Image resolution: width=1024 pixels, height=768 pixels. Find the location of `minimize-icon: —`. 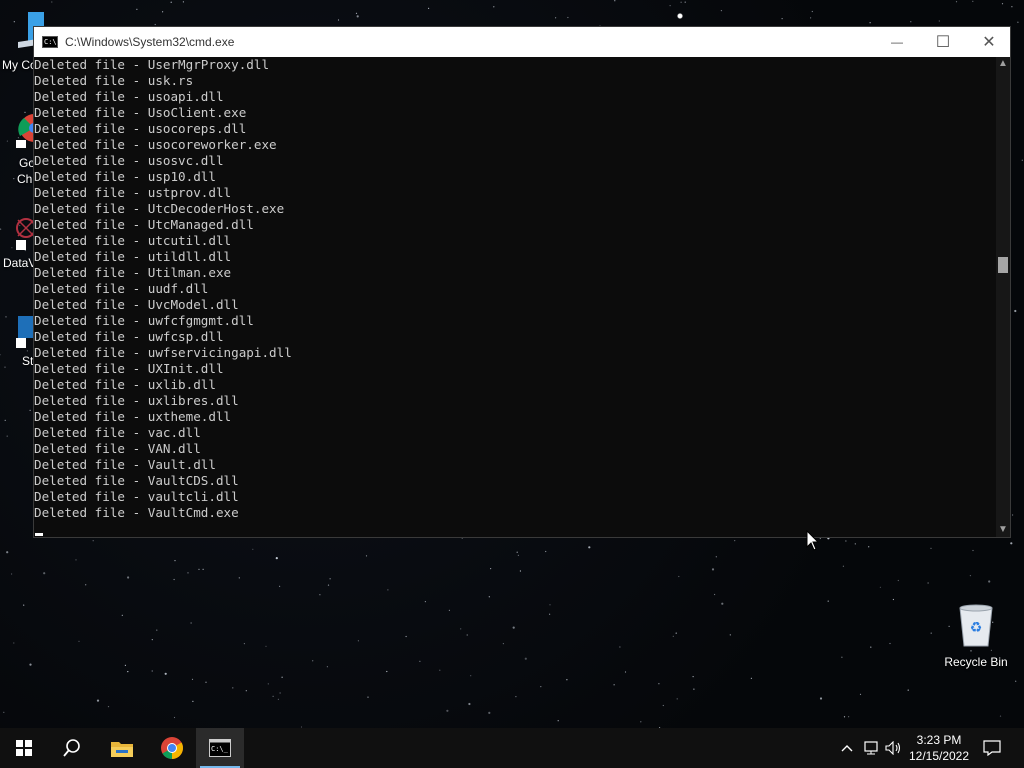

minimize-icon: — is located at coordinates (897, 42).